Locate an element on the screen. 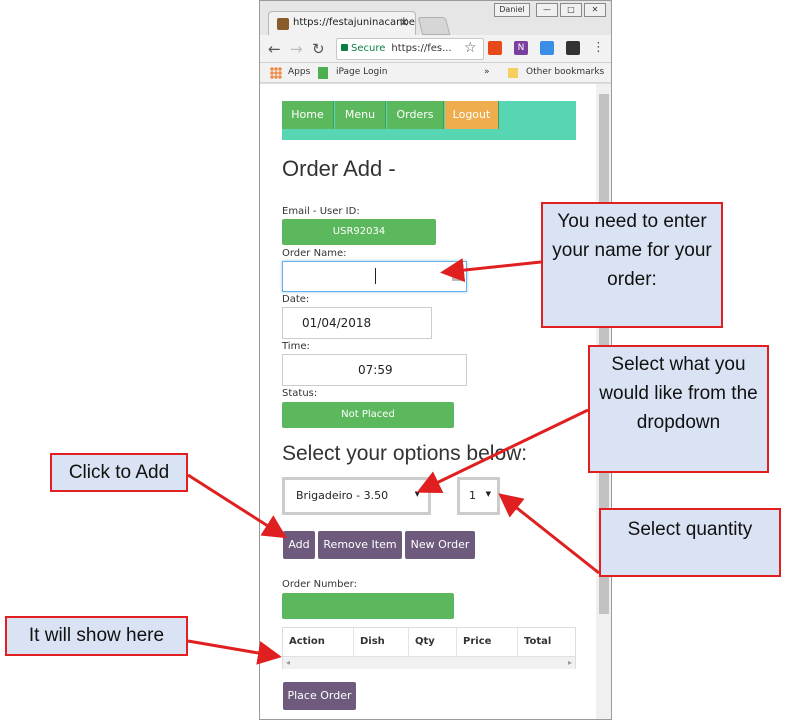 Image resolution: width=786 pixels, height=720 pixels. text-cursor is located at coordinates (375, 276).